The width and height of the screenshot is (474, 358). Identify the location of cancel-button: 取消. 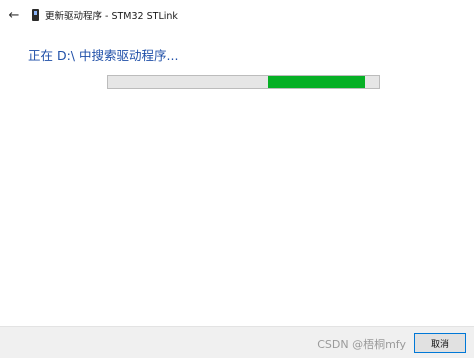
(440, 343).